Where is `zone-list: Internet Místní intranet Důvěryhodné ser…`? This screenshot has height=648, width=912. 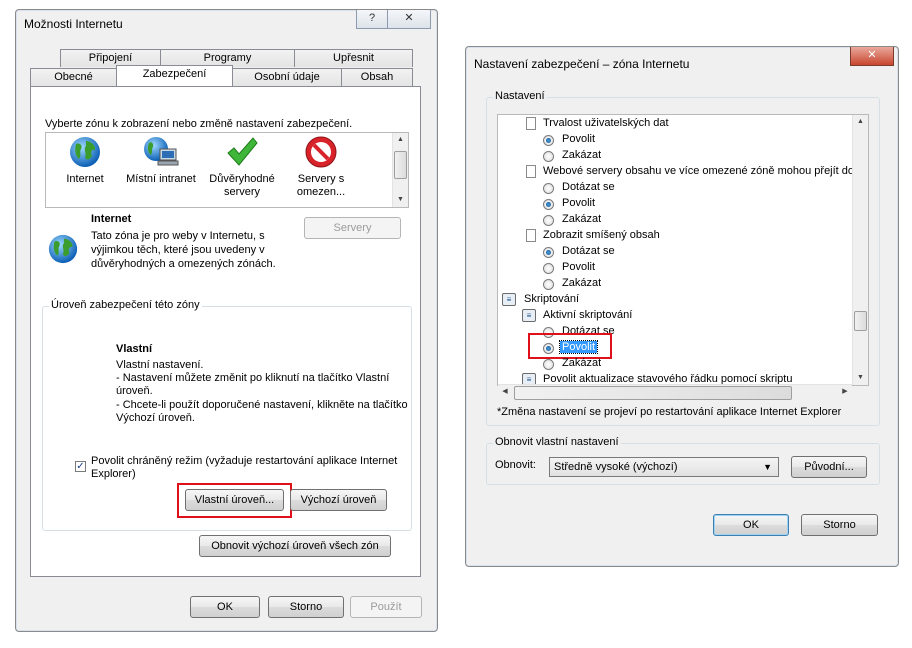
zone-list: Internet Místní intranet Důvěryhodné ser… is located at coordinates (227, 170).